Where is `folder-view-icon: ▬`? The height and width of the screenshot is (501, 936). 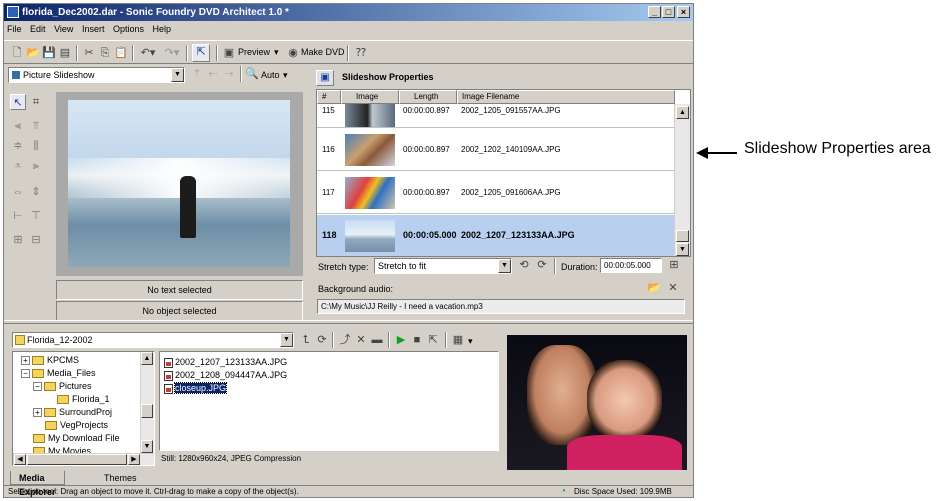
folder-view-icon: ▬ is located at coordinates (377, 340).